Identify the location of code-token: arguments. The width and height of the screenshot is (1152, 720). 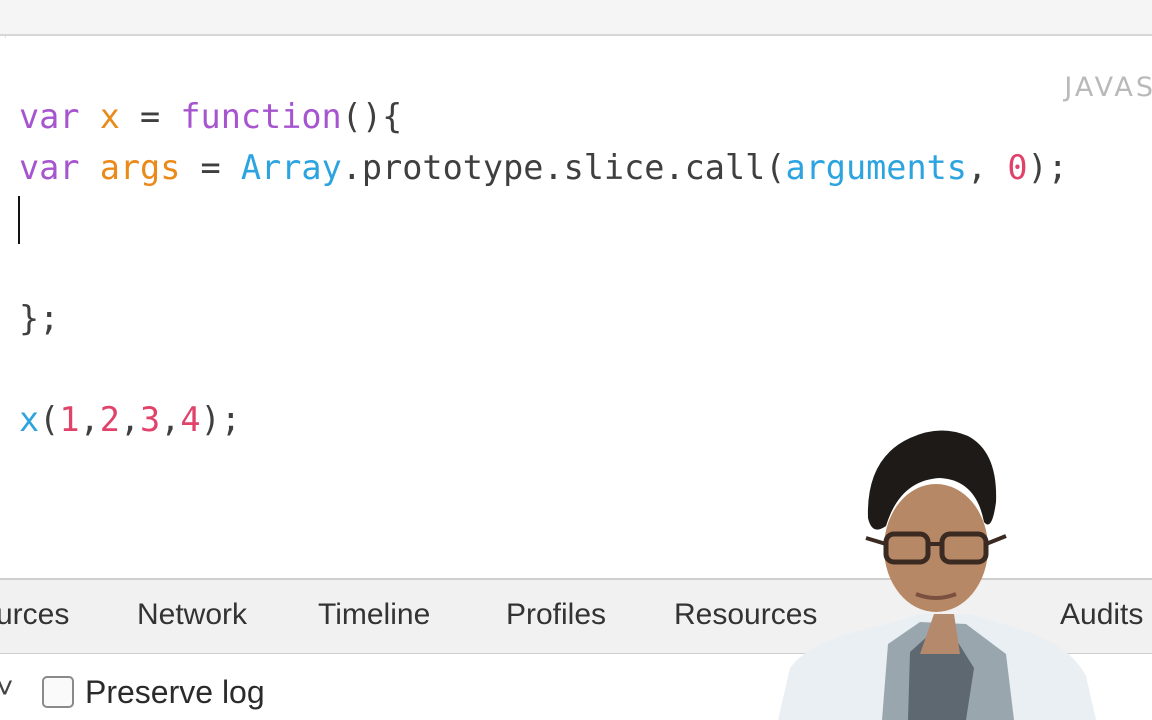
(876, 167).